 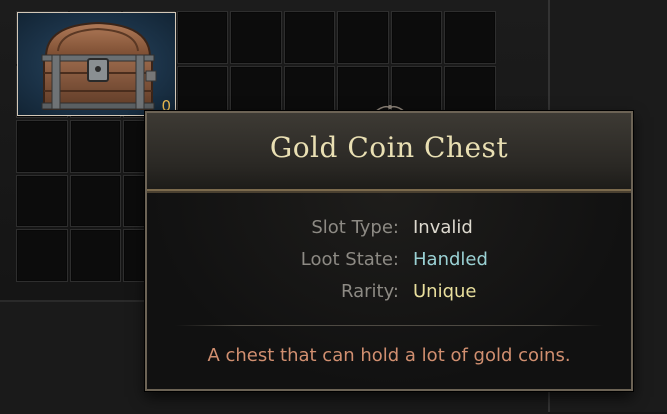 I want to click on tooltip-header: Gold Coin Chest, so click(x=389, y=153).